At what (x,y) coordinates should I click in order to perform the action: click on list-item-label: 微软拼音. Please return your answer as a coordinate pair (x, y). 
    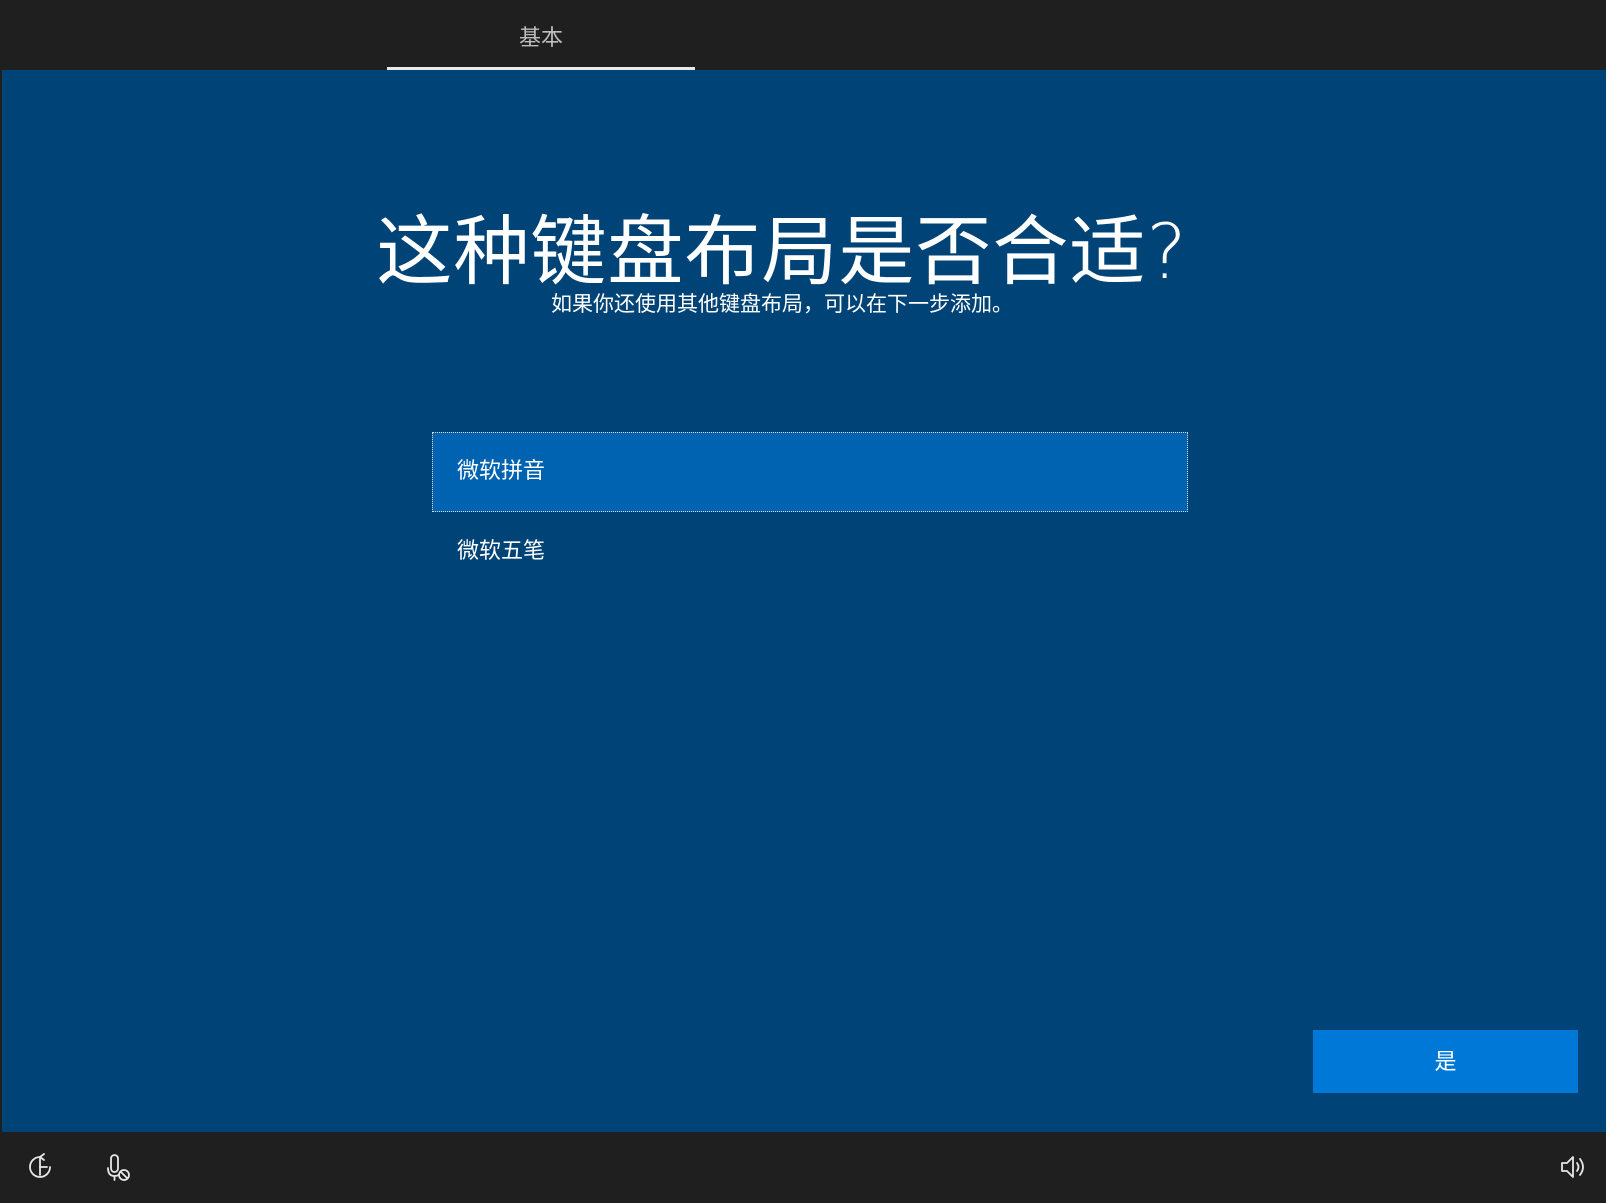
    Looking at the image, I should click on (501, 471).